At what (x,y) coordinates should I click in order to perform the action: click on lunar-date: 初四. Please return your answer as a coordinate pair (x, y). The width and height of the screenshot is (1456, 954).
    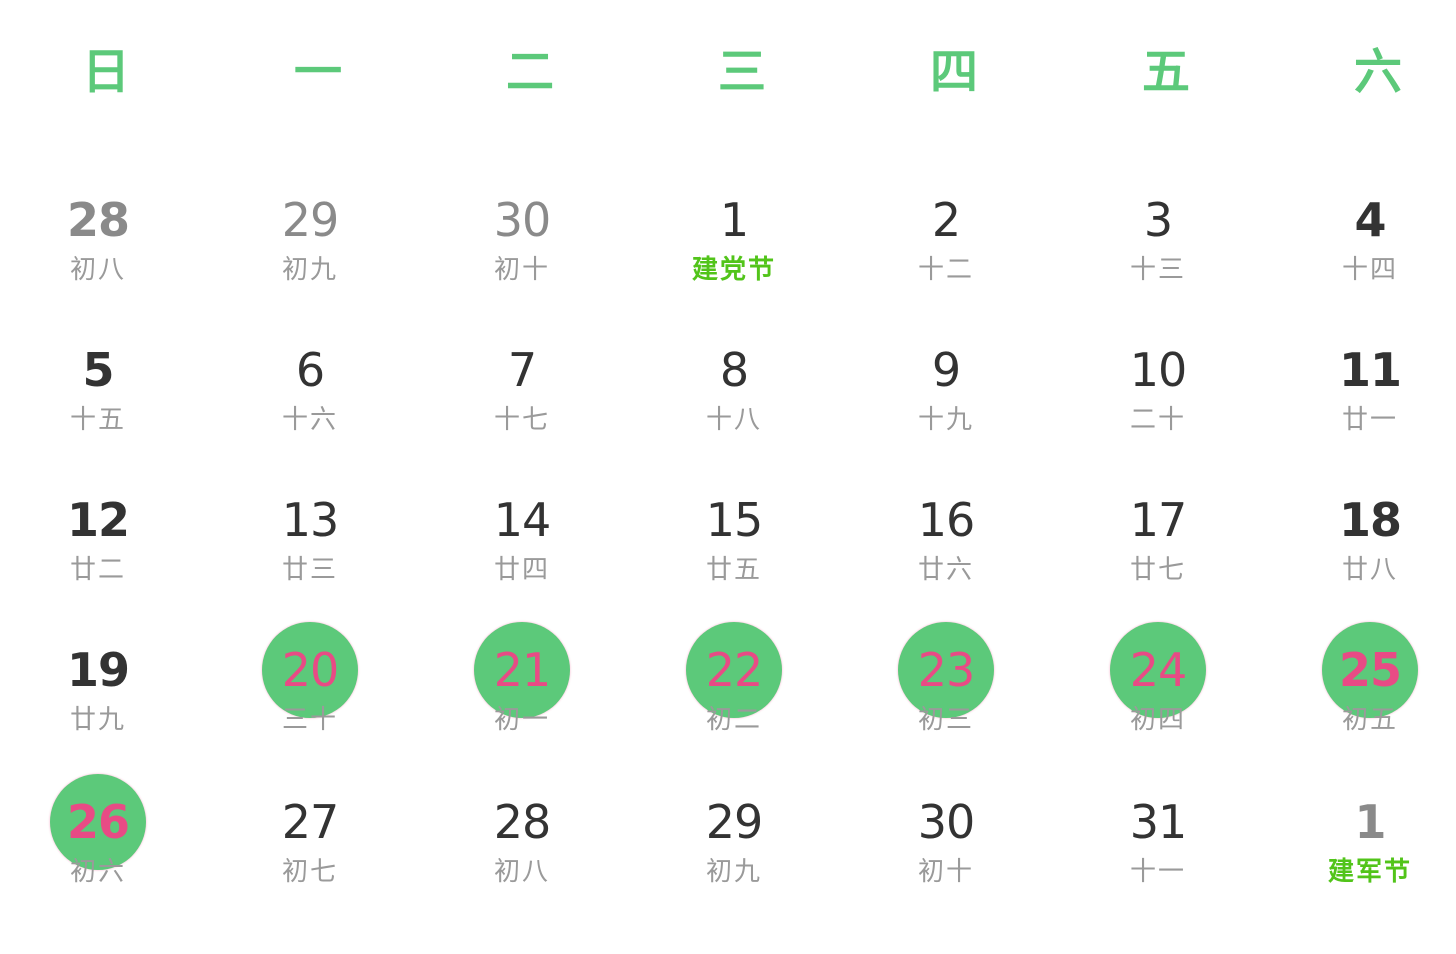
    Looking at the image, I should click on (1157, 720).